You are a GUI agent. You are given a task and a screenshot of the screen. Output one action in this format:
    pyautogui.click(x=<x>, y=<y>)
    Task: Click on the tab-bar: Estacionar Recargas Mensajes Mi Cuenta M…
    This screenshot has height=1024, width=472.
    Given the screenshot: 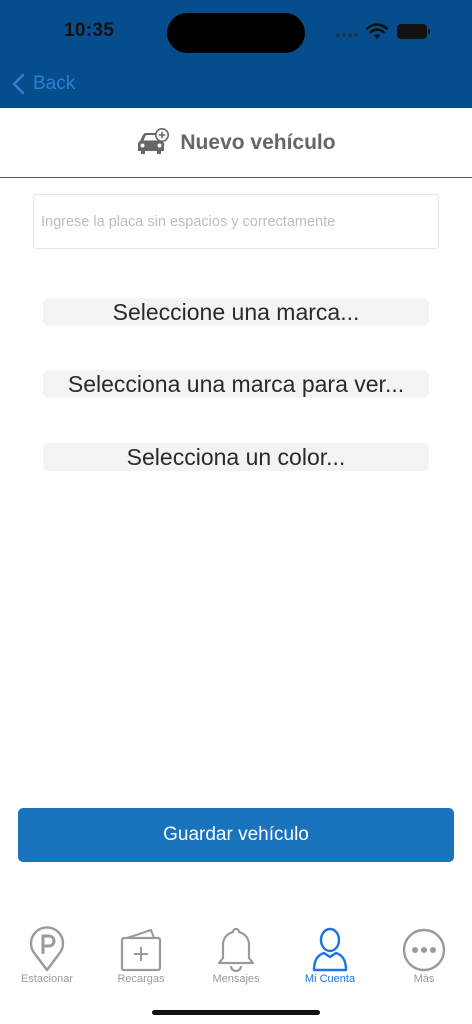 What is the action you would take?
    pyautogui.click(x=236, y=957)
    